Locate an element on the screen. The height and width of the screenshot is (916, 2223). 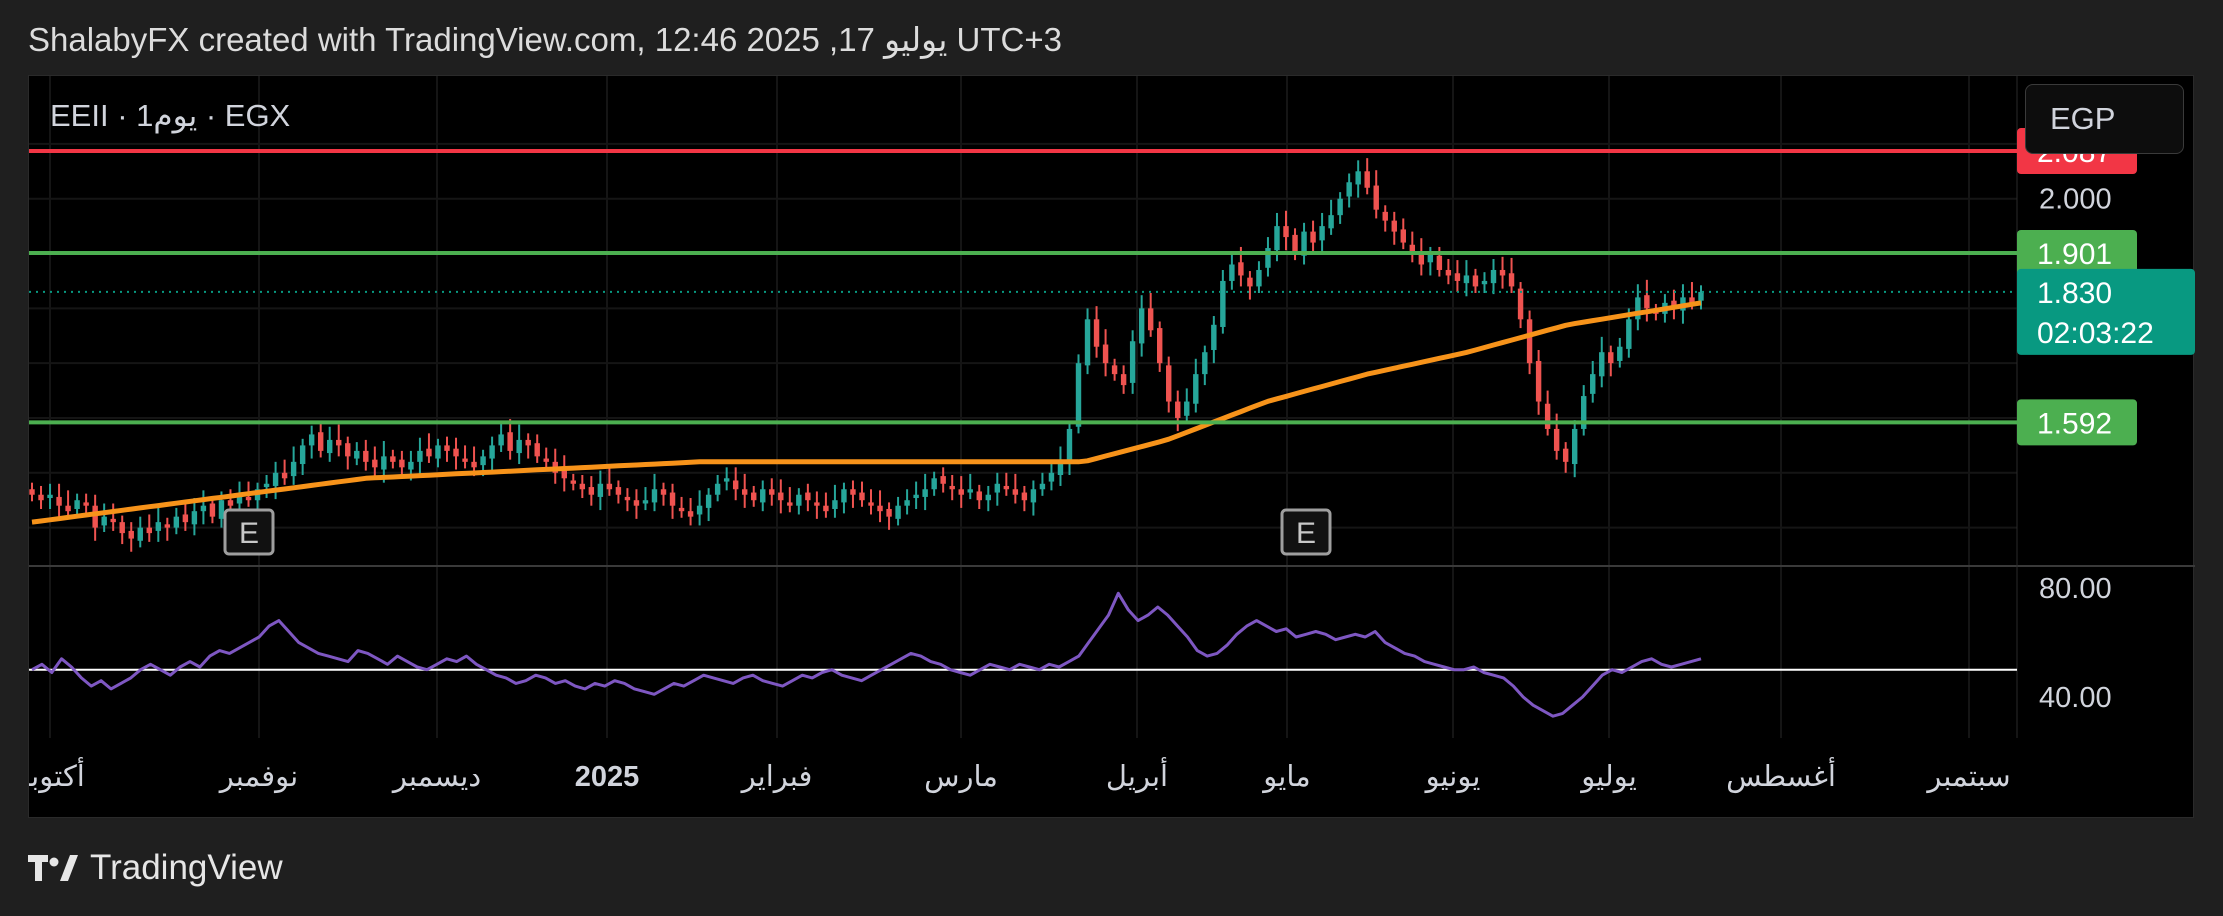
rsi-axis-tick-label: 80.00 is located at coordinates (2075, 589).